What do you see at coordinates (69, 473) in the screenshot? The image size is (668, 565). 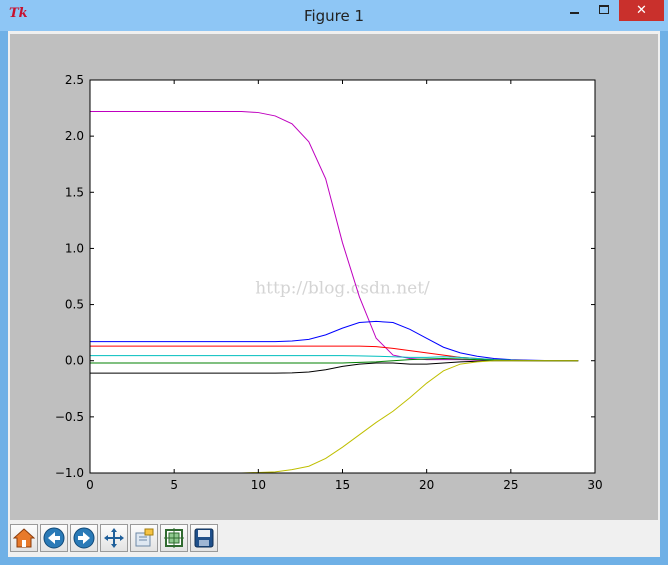 I see `y-tick-label: −1.0` at bounding box center [69, 473].